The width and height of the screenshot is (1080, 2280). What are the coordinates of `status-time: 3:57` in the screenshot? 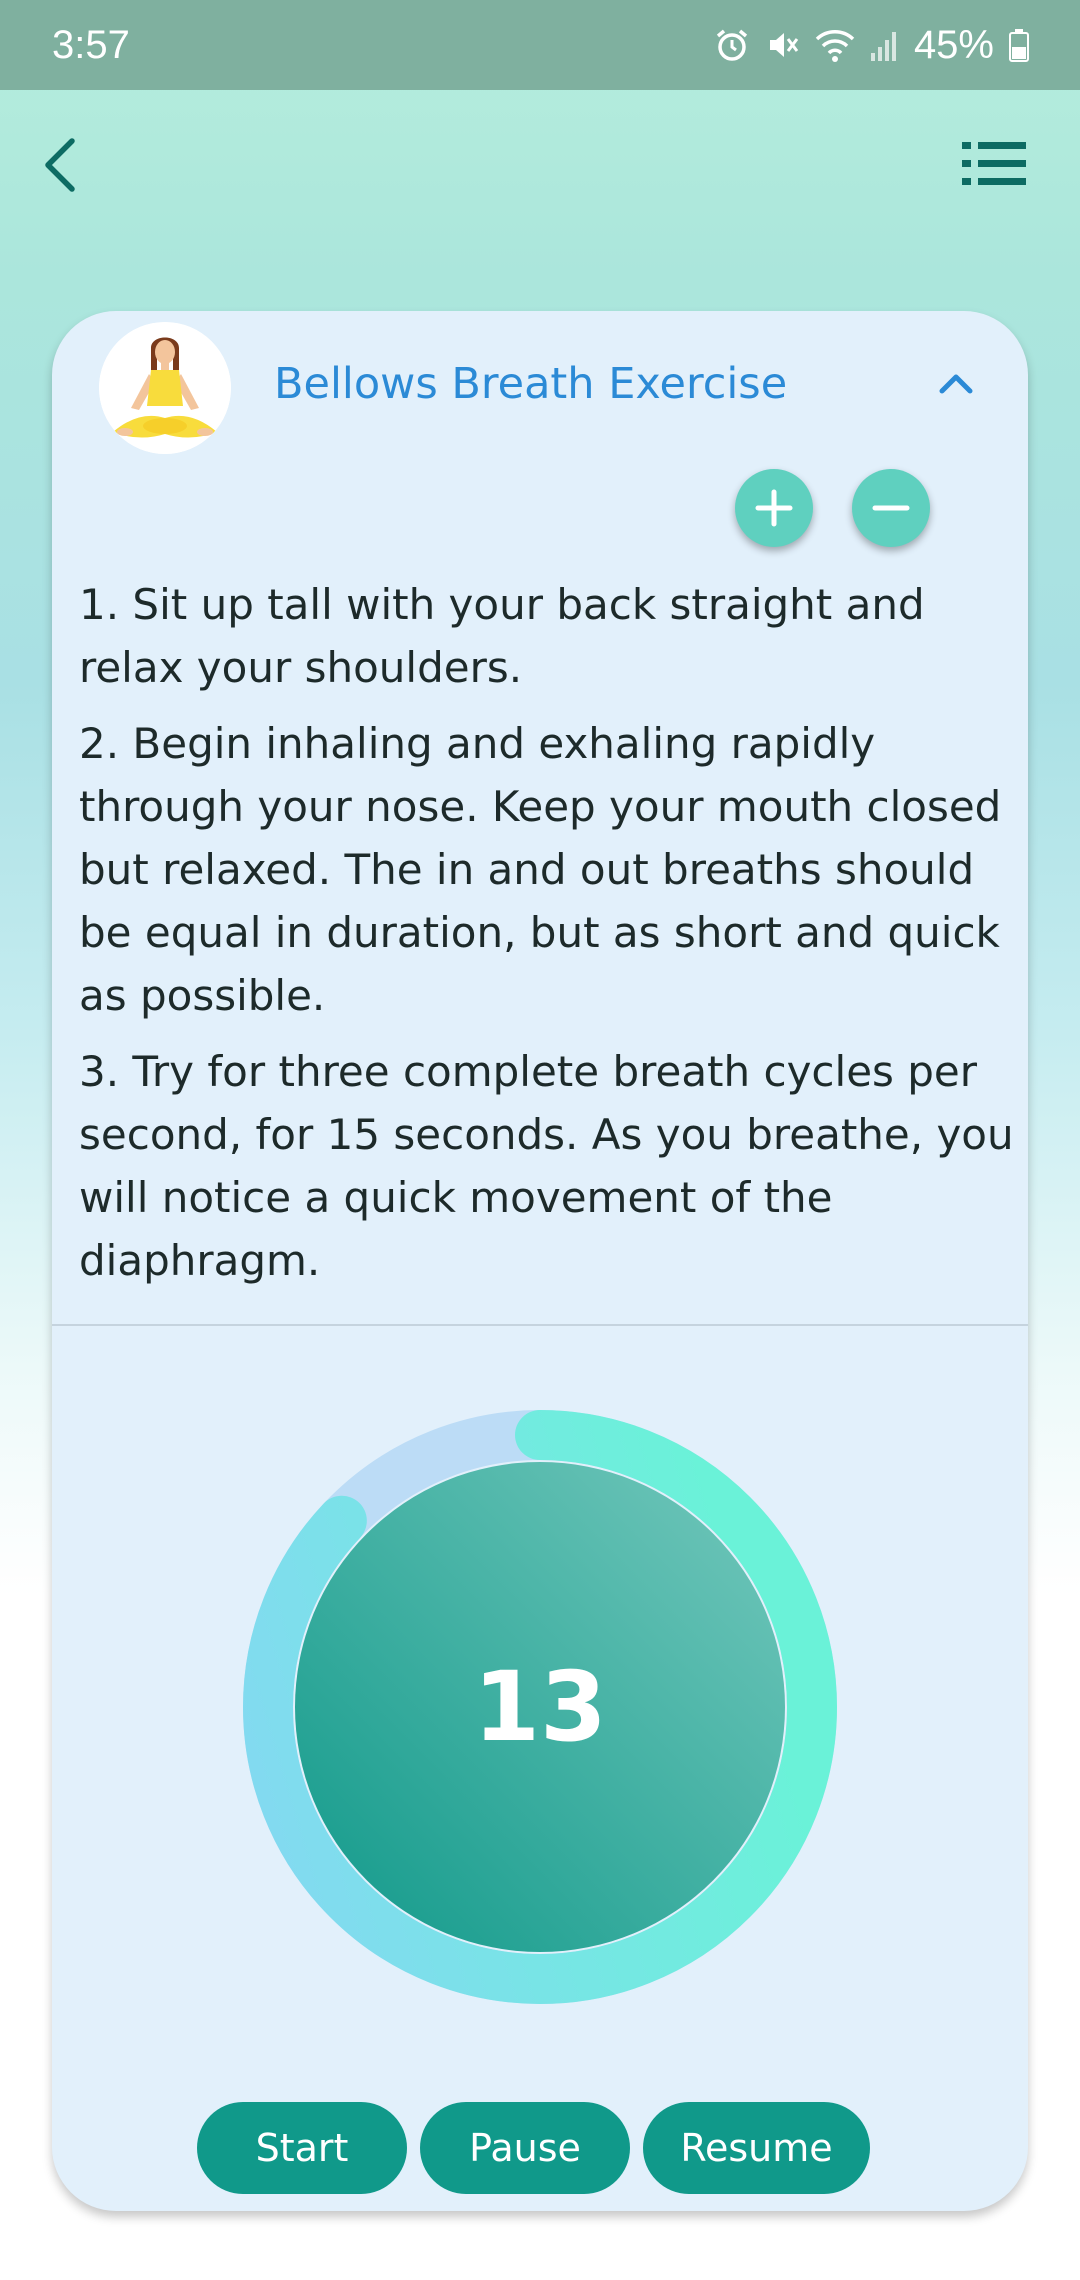 It's located at (91, 44).